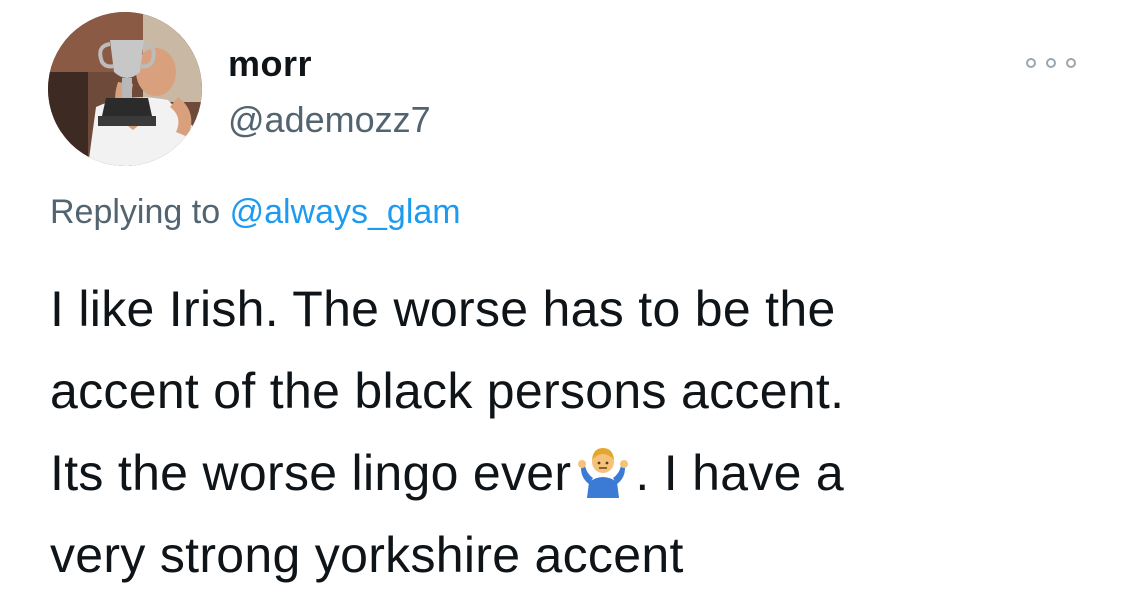 The image size is (1125, 600). What do you see at coordinates (270, 64) in the screenshot?
I see `author-display-name: morr` at bounding box center [270, 64].